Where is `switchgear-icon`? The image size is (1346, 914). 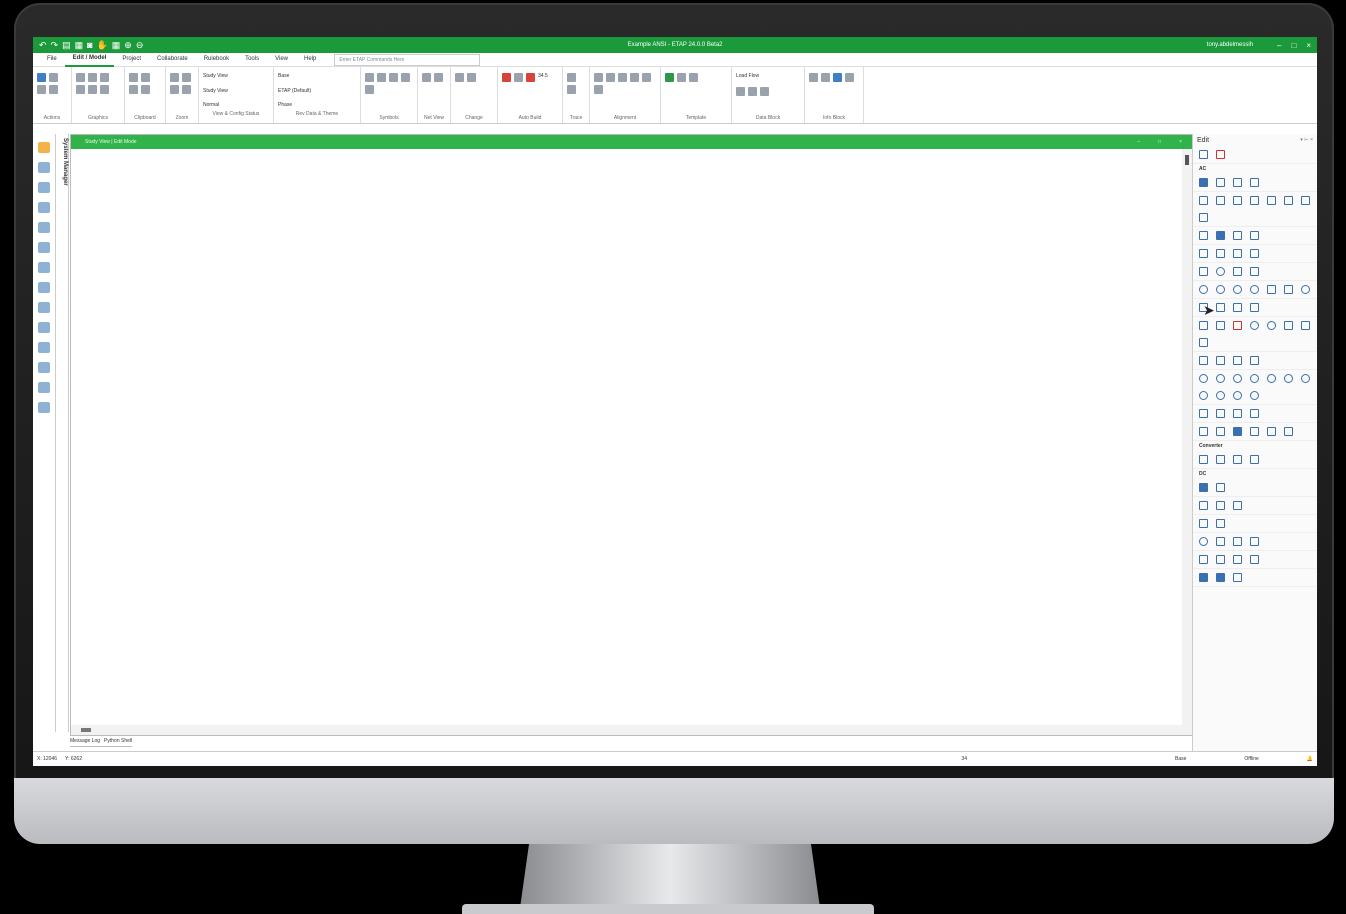 switchgear-icon is located at coordinates (1237, 431).